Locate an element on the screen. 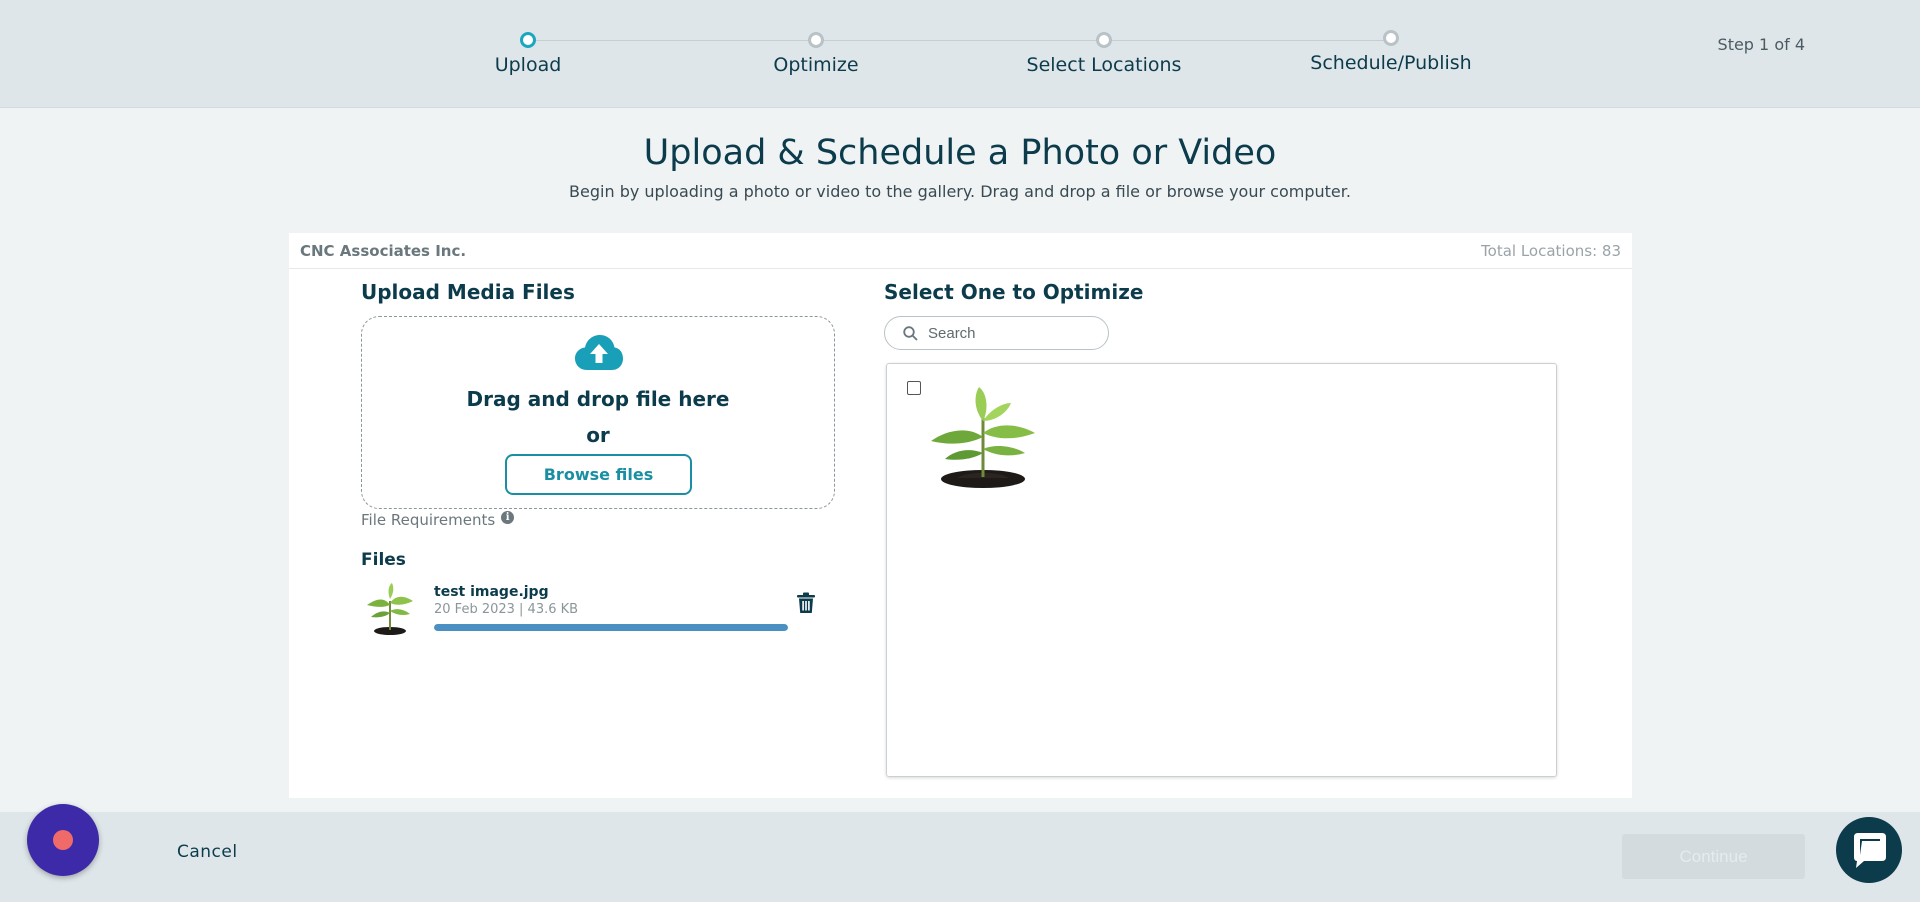 This screenshot has height=902, width=1920. file-meta: 20 Feb 2023 | 43.6 KB is located at coordinates (506, 609).